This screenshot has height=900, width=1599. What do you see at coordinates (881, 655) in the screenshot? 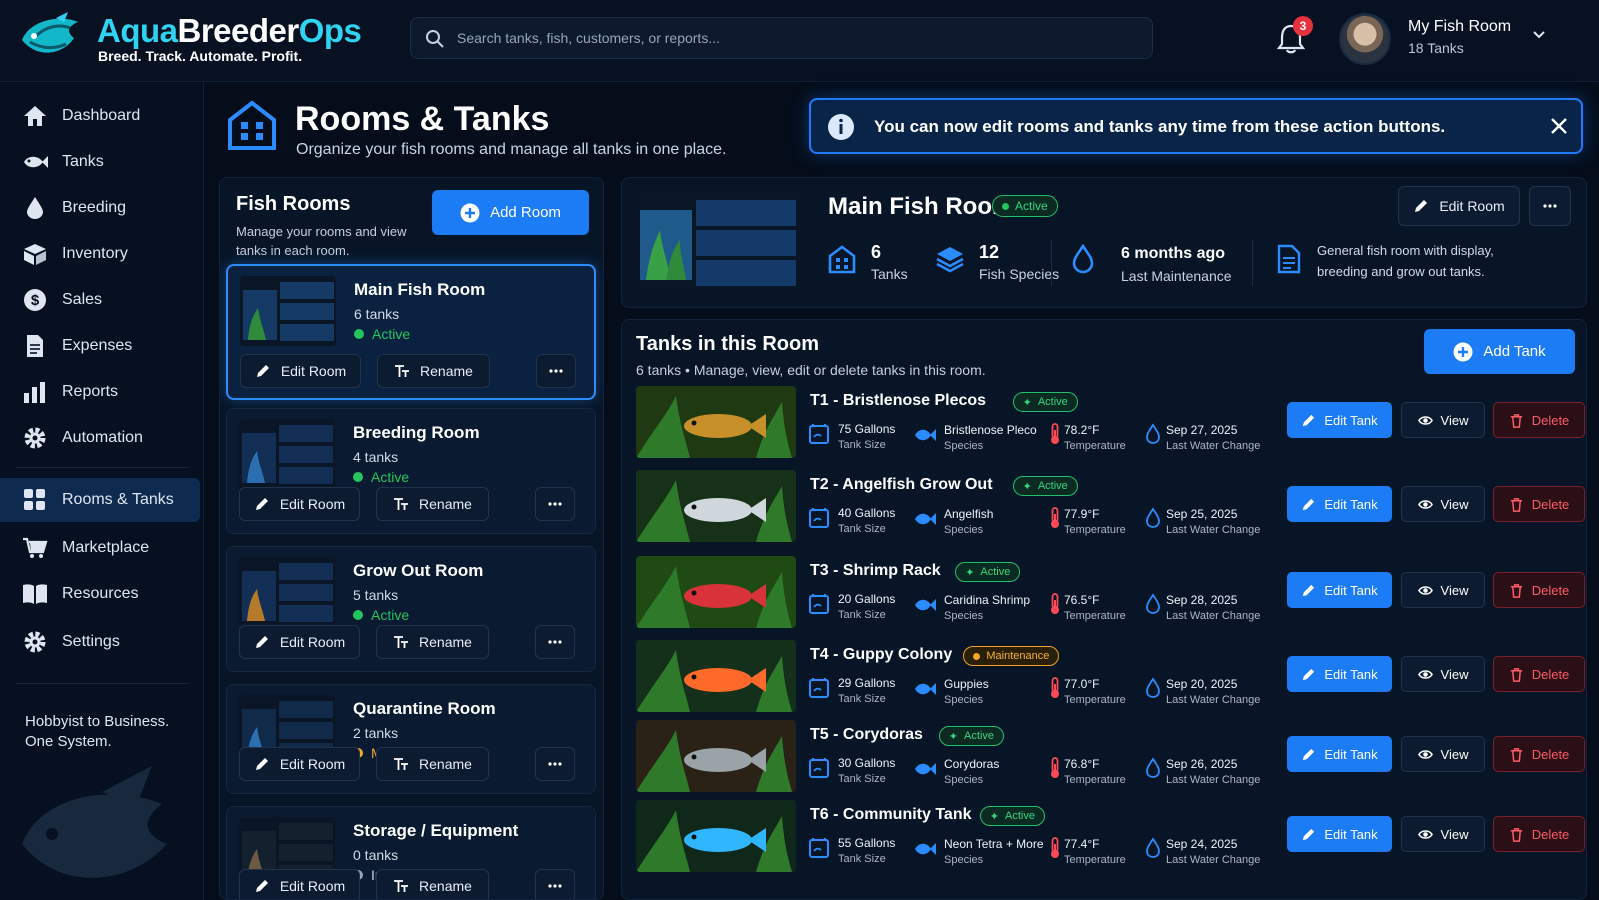
I see `tank-name: T4 - Guppy Colony` at bounding box center [881, 655].